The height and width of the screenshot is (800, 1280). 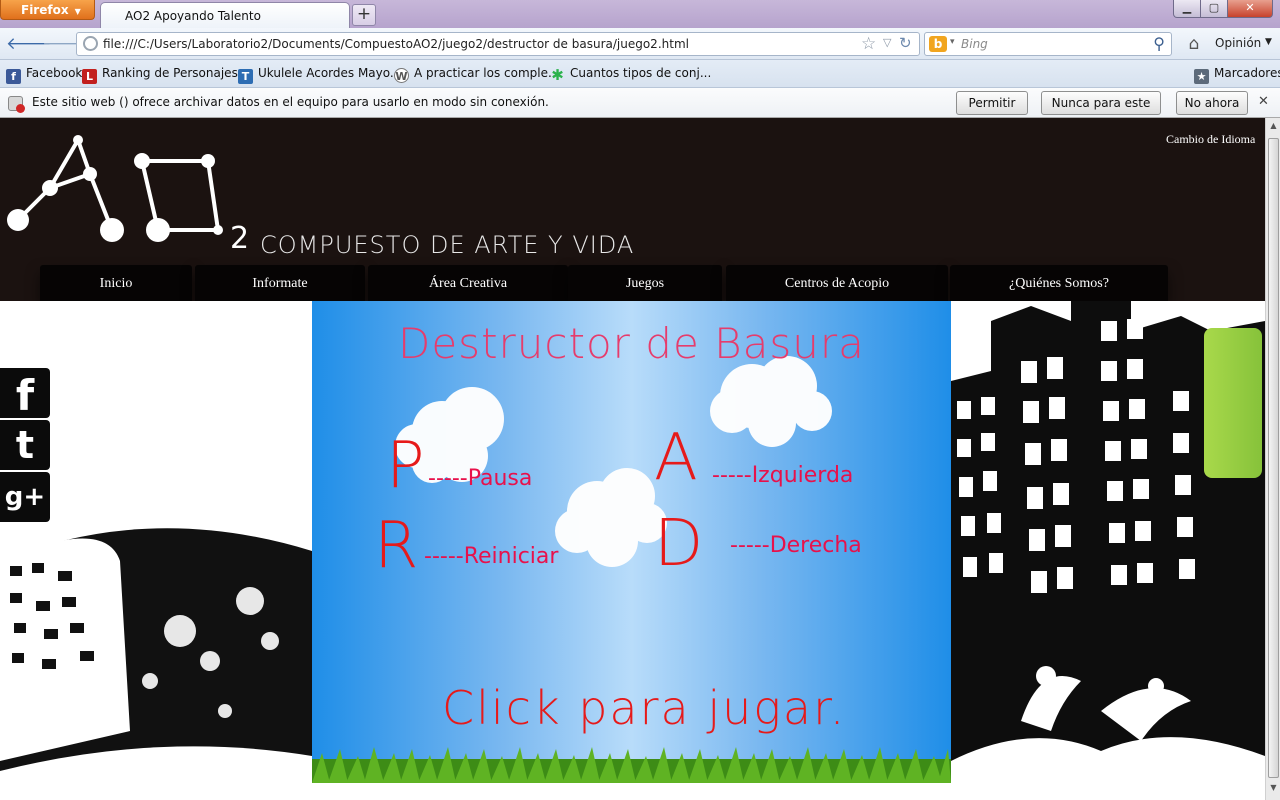 I want to click on reload-icon: ↻, so click(x=905, y=43).